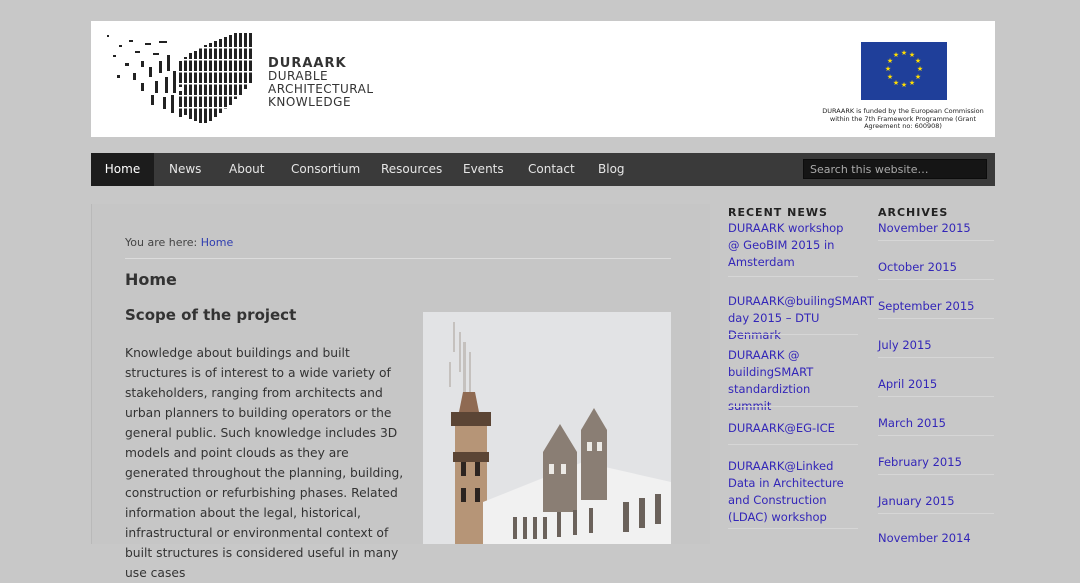 This screenshot has height=583, width=1080. What do you see at coordinates (151, 279) in the screenshot?
I see `page-title: Home` at bounding box center [151, 279].